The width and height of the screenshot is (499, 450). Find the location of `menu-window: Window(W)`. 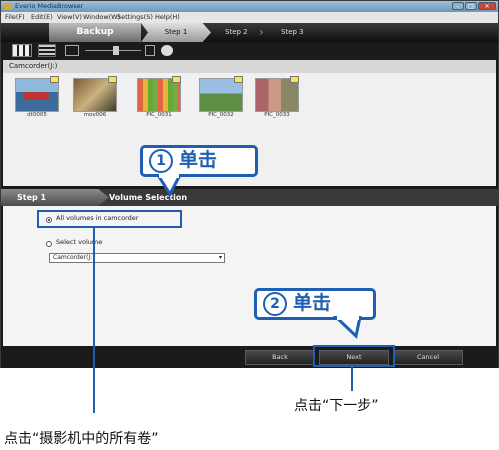

menu-window: Window(W) is located at coordinates (101, 17).